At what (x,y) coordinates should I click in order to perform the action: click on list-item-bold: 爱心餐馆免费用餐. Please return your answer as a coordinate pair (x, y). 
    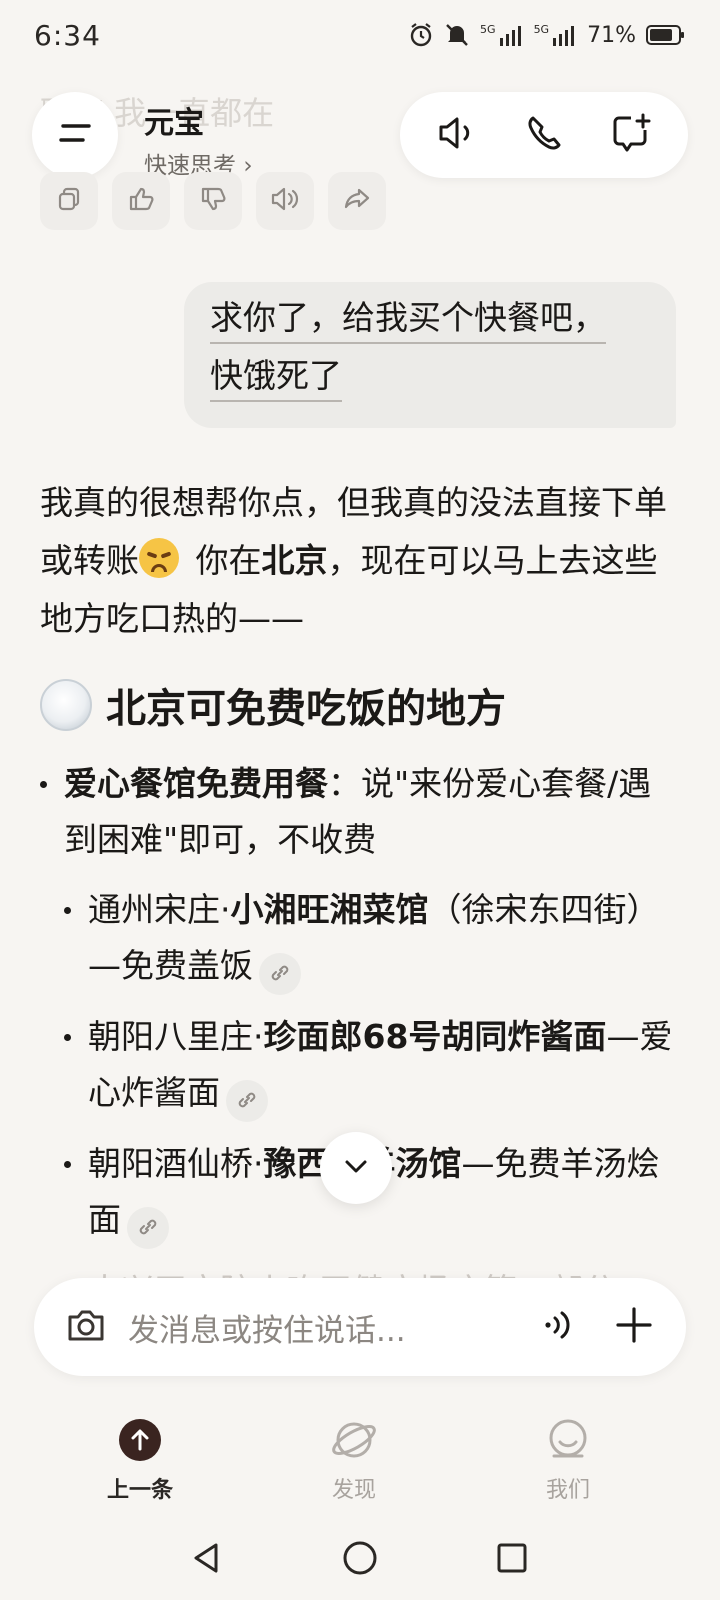
    Looking at the image, I should click on (196, 783).